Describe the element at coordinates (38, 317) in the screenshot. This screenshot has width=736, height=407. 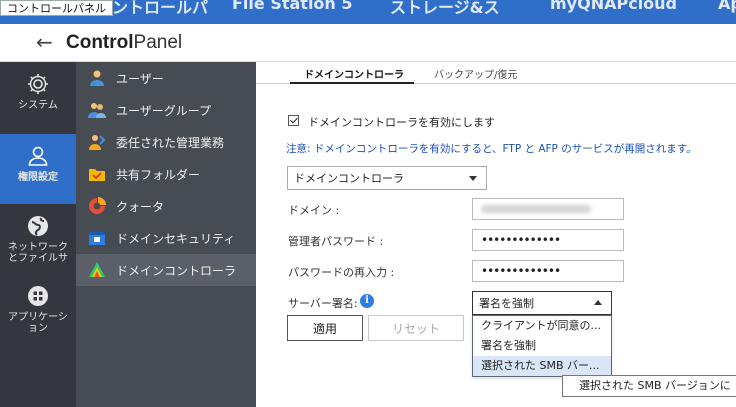
I see `rail-item-label: アプリケーシ` at that location.